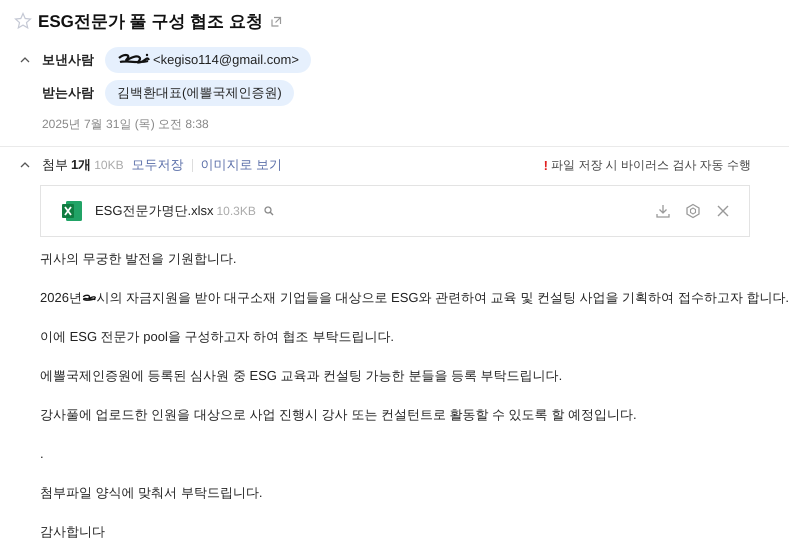 This screenshot has width=789, height=557. I want to click on body-text: 시의 자금지원을 받아 대구소재 기업들을 대상으로 ESG와 관련하여 교육 및 컨설팅 사업을 기획하여 접수하고자 합니다., so click(442, 298).